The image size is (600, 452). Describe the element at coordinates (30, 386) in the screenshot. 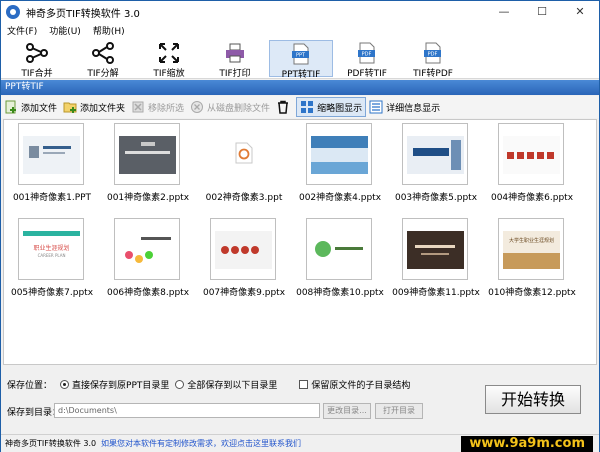

I see `save-position-label: 保存位置：` at that location.